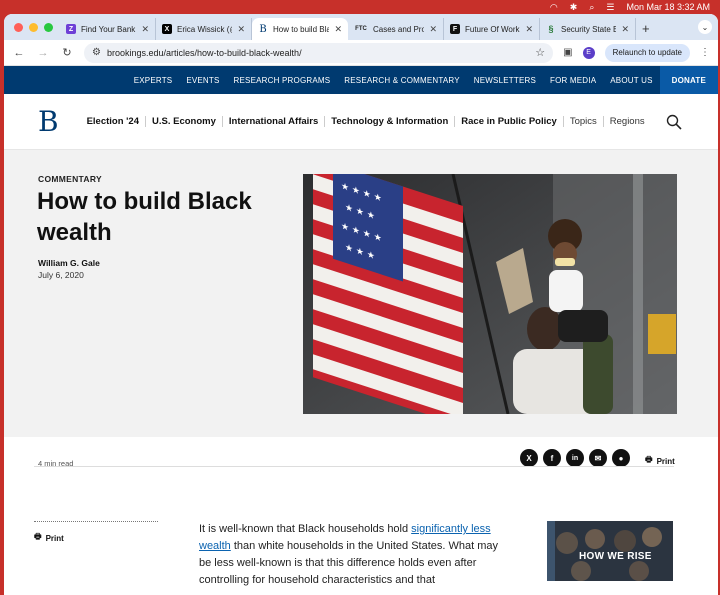 This screenshot has height=595, width=720. What do you see at coordinates (688, 80) in the screenshot?
I see `donate-button: DONATE` at bounding box center [688, 80].